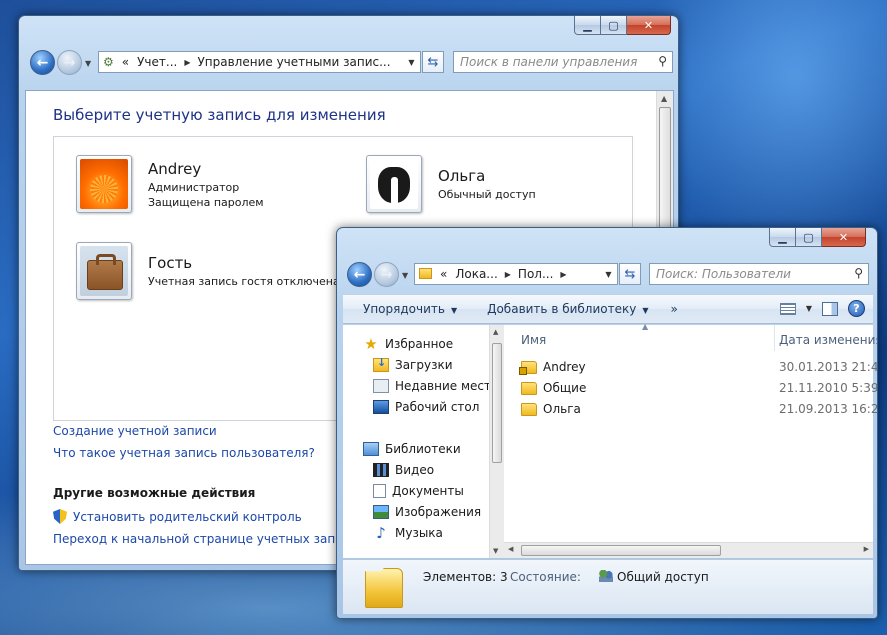 This screenshot has width=887, height=635. What do you see at coordinates (564, 367) in the screenshot?
I see `file-name: Andrey` at bounding box center [564, 367].